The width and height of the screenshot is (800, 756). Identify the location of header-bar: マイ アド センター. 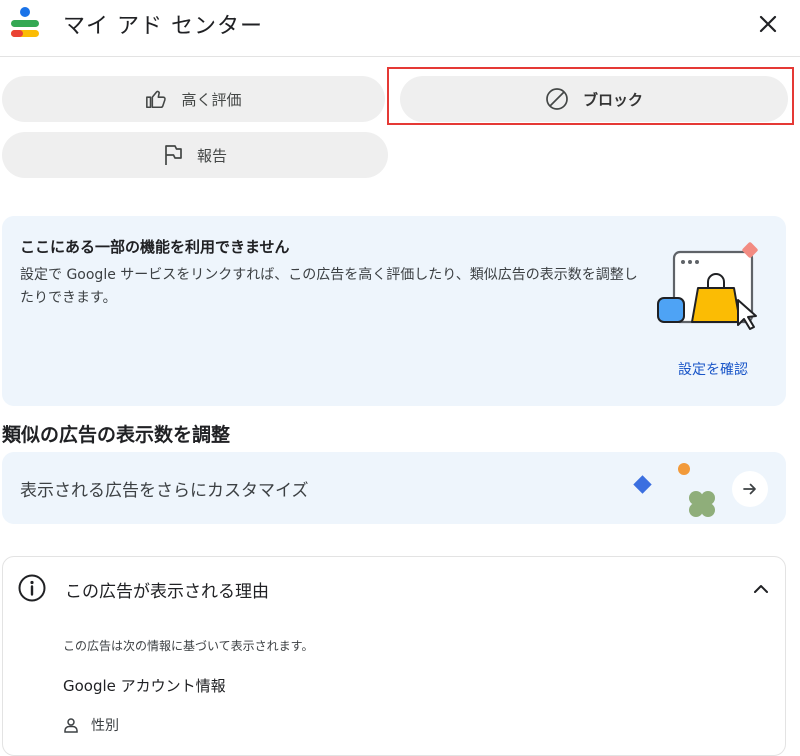
(400, 25).